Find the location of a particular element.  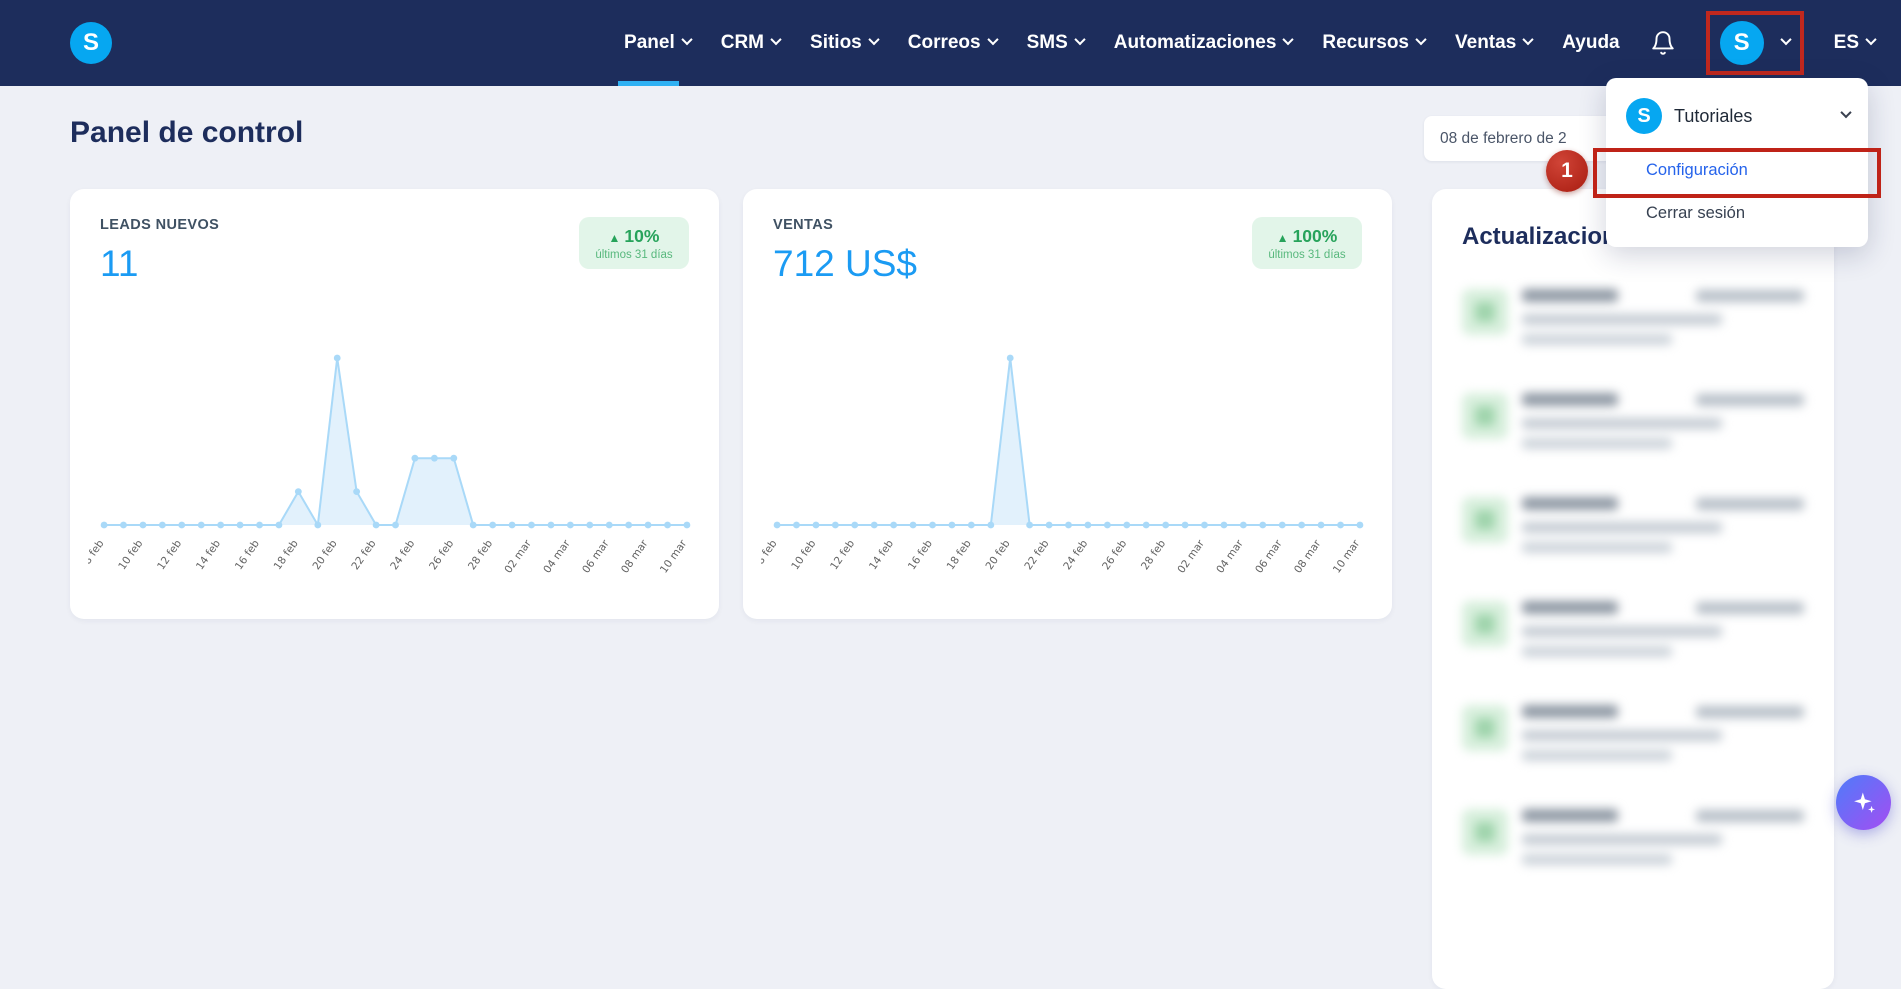

nav-item-ayuda: Ayuda is located at coordinates (1590, 43).